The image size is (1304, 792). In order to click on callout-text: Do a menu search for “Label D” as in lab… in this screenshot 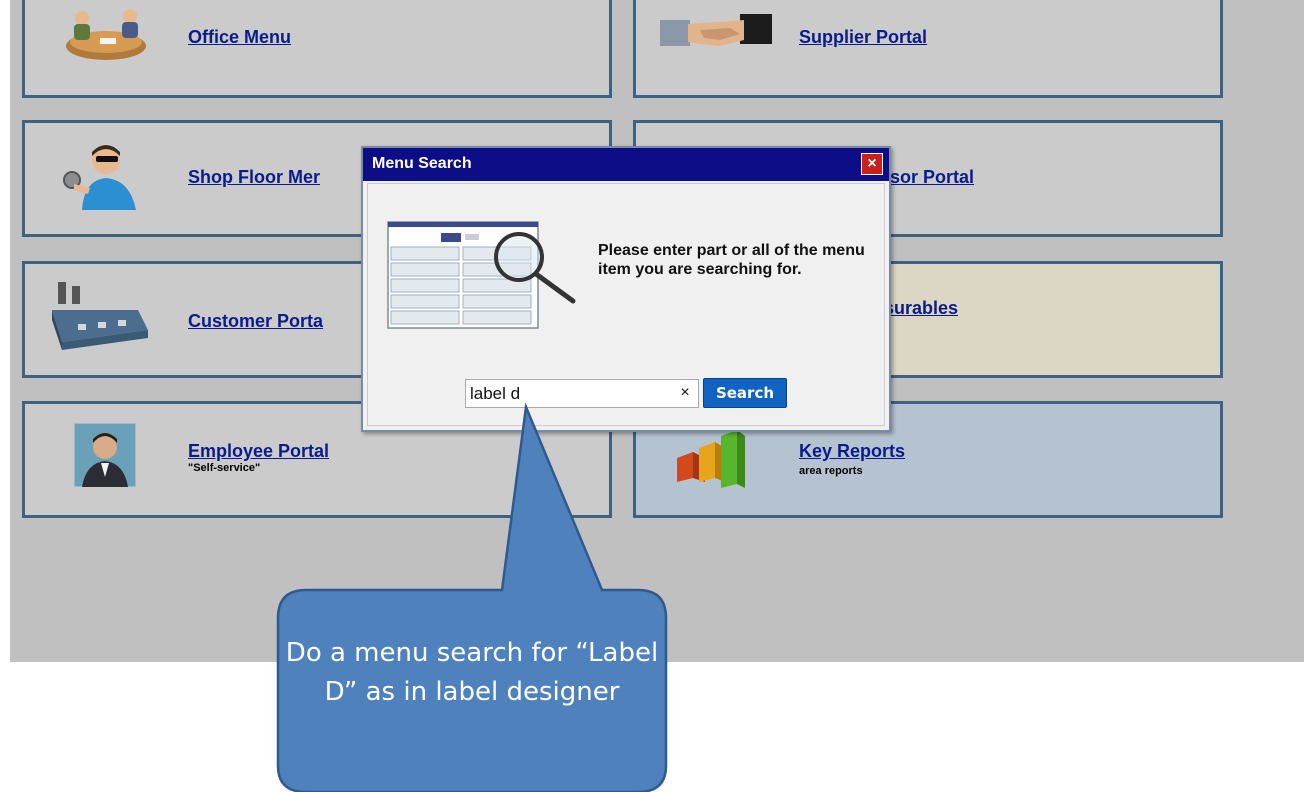, I will do `click(472, 672)`.